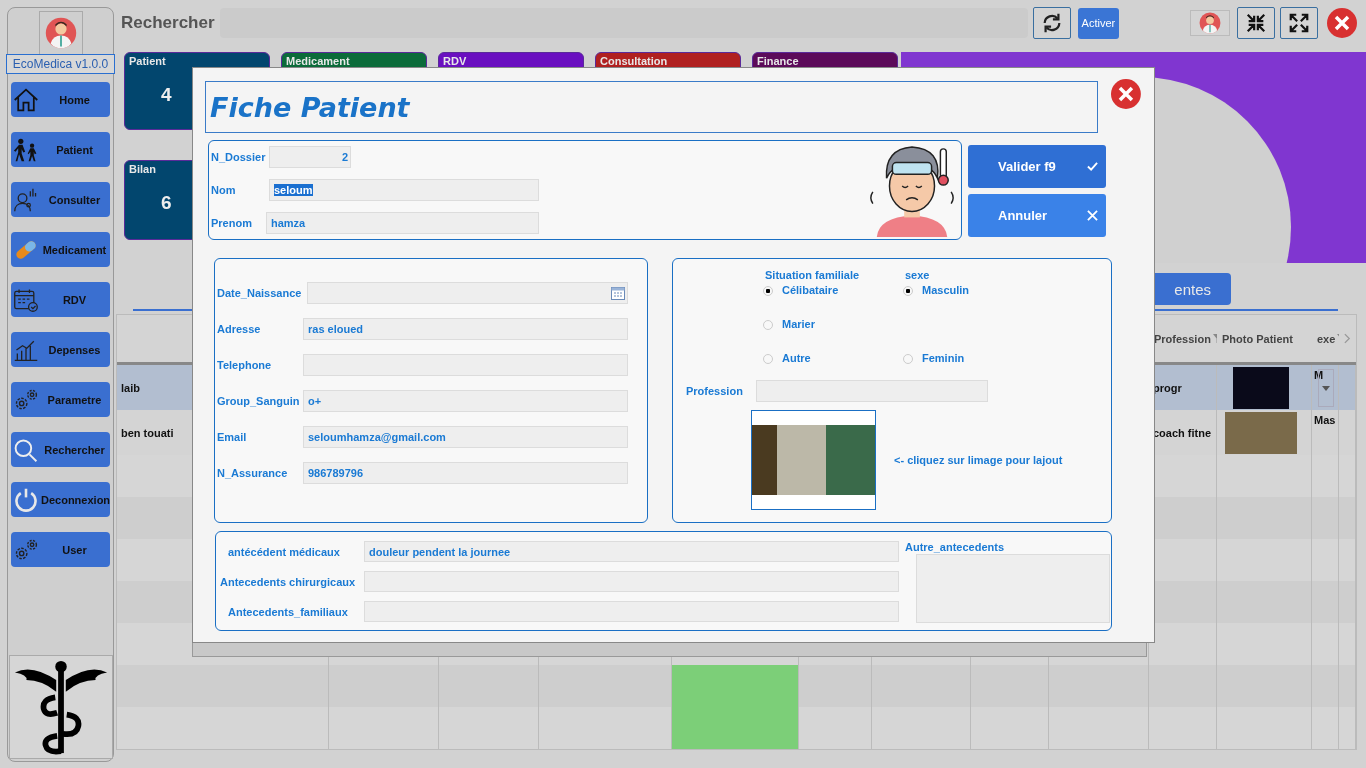  Describe the element at coordinates (239, 329) in the screenshot. I see `field-label: Adresse` at that location.